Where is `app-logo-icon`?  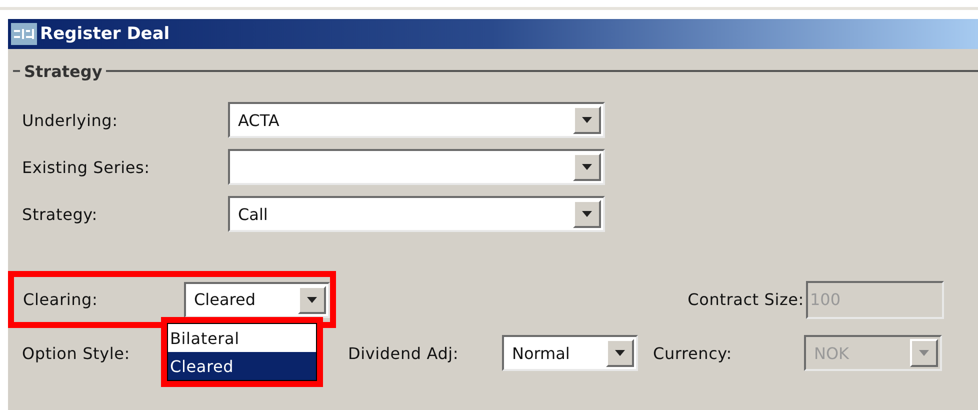 app-logo-icon is located at coordinates (24, 34).